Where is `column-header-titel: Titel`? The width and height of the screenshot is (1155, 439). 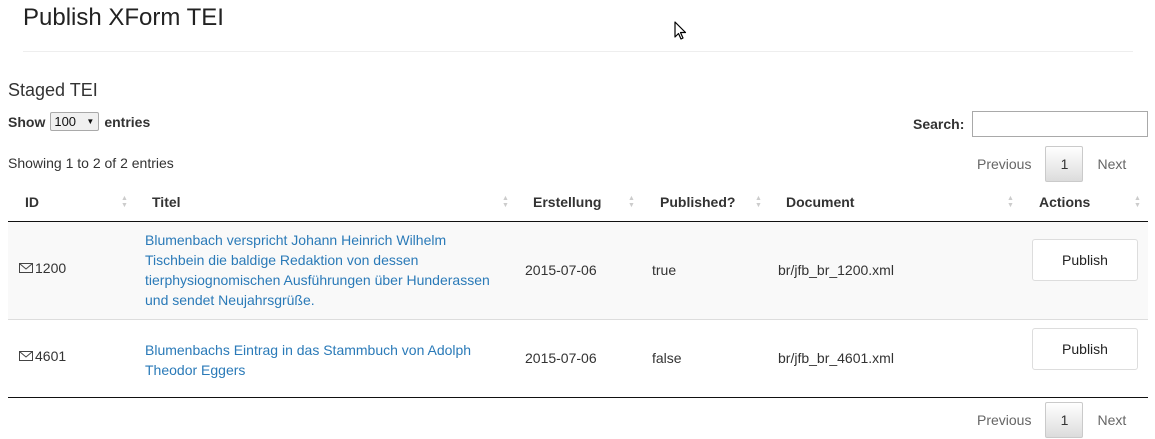 column-header-titel: Titel is located at coordinates (166, 202).